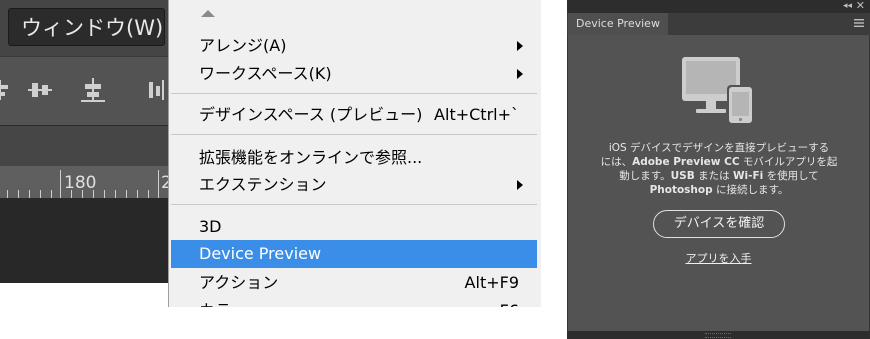 The width and height of the screenshot is (870, 339). I want to click on menu-item-label: アレンジ(A), so click(243, 45).